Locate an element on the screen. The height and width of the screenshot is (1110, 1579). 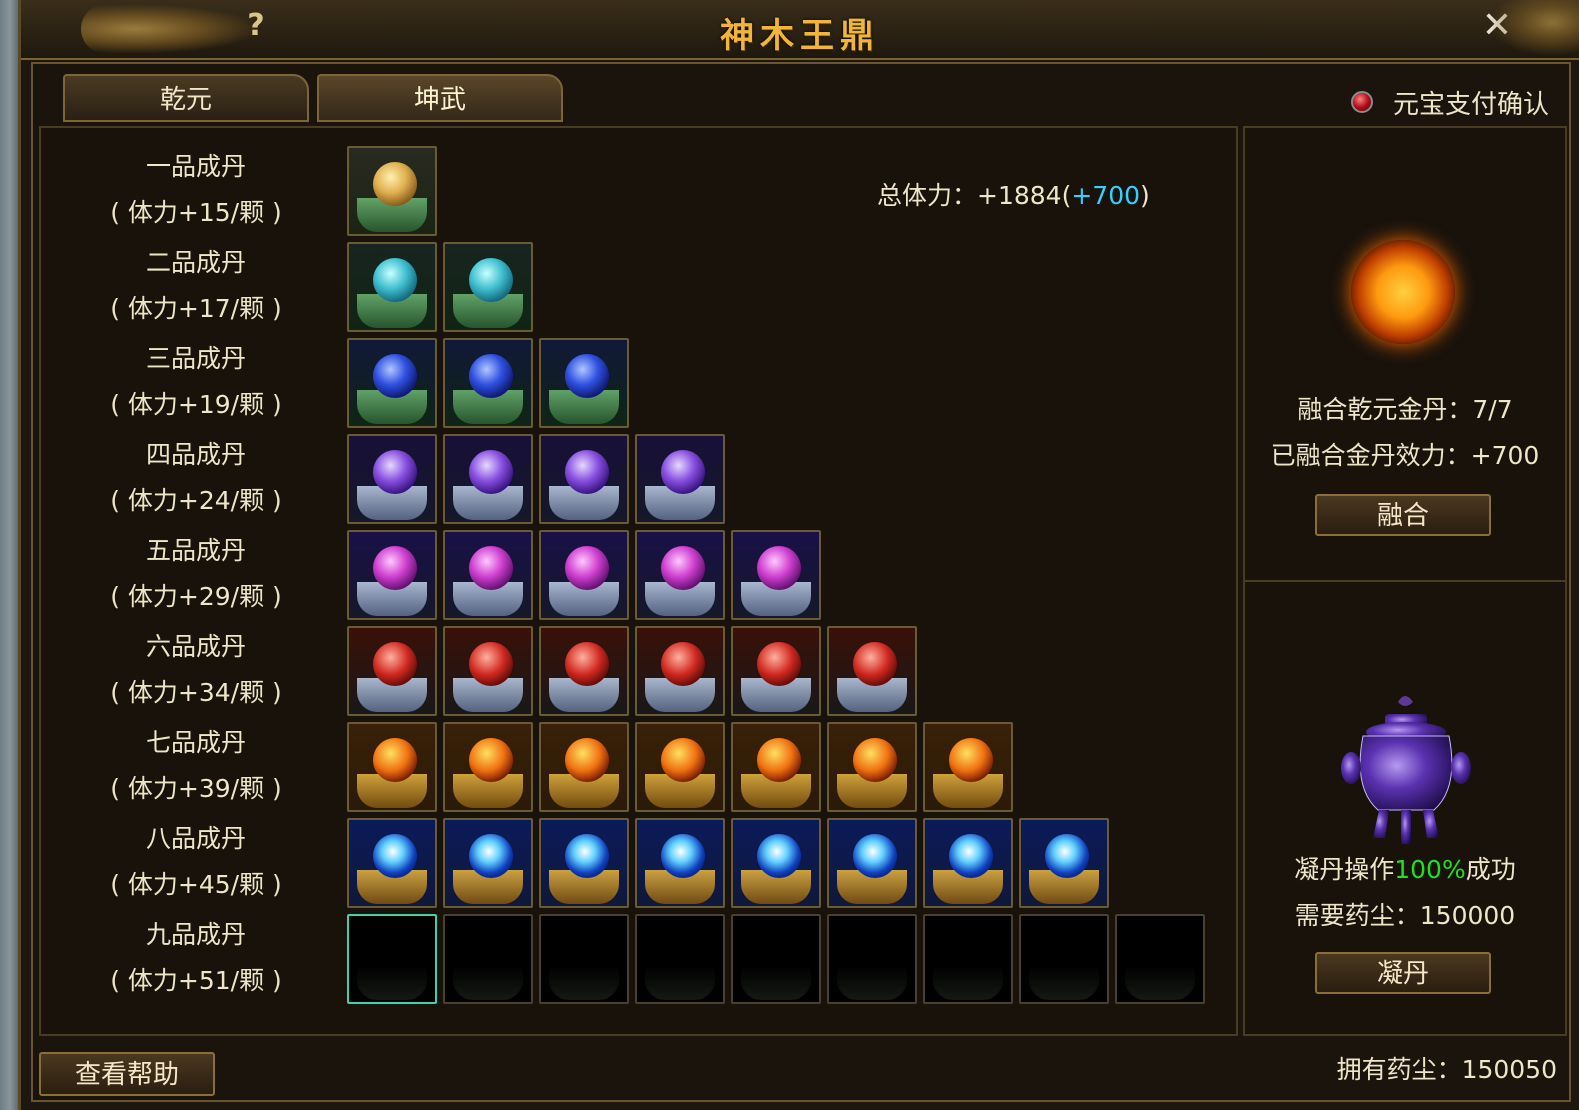
window-title: 神木王鼎 is located at coordinates (800, 36).